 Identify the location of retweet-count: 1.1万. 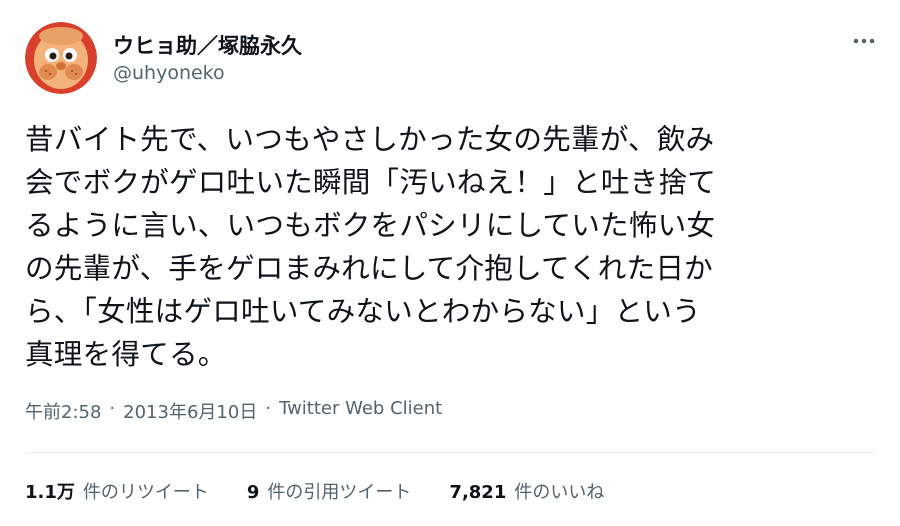
(50, 492).